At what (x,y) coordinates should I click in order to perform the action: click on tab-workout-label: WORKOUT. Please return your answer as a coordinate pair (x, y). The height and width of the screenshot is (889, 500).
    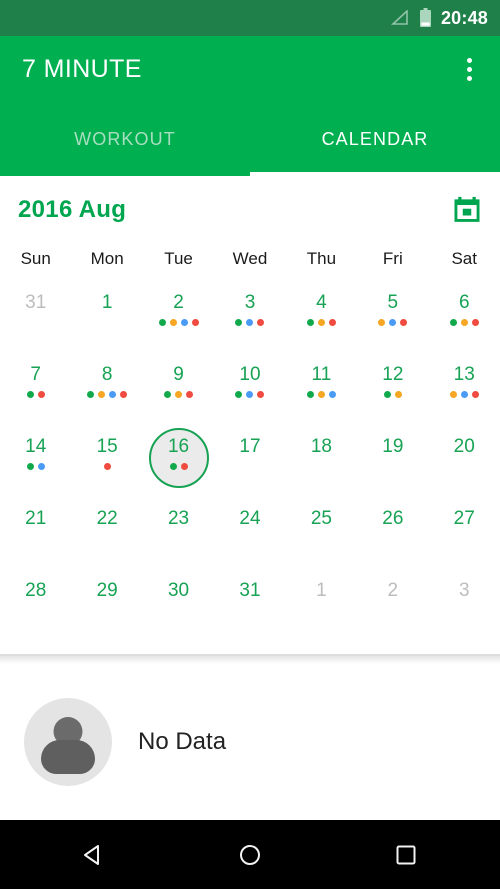
    Looking at the image, I should click on (125, 138).